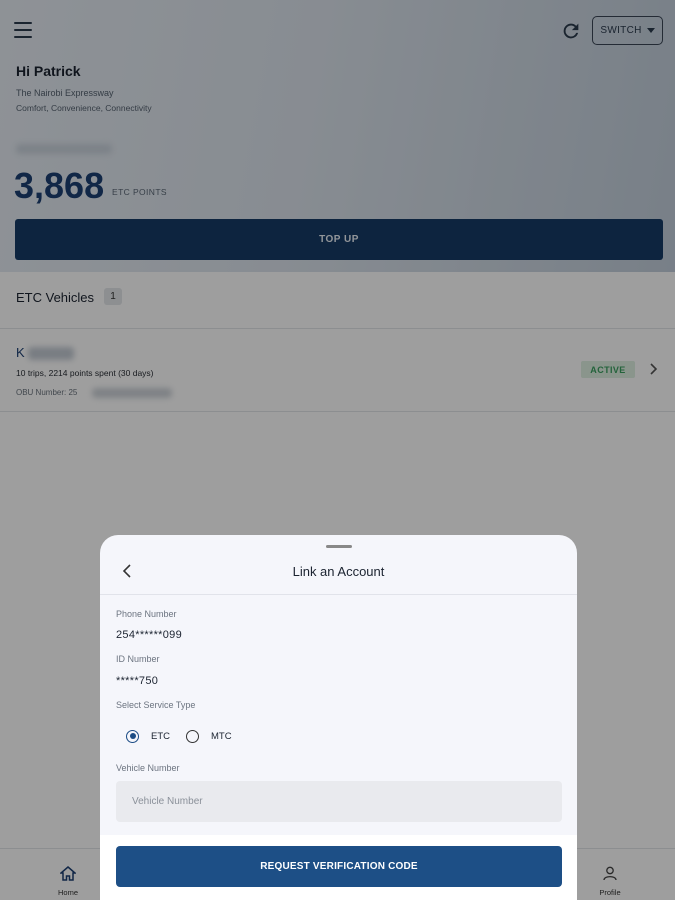  Describe the element at coordinates (148, 768) in the screenshot. I see `vehicle-number-label: Vehicle Number` at that location.